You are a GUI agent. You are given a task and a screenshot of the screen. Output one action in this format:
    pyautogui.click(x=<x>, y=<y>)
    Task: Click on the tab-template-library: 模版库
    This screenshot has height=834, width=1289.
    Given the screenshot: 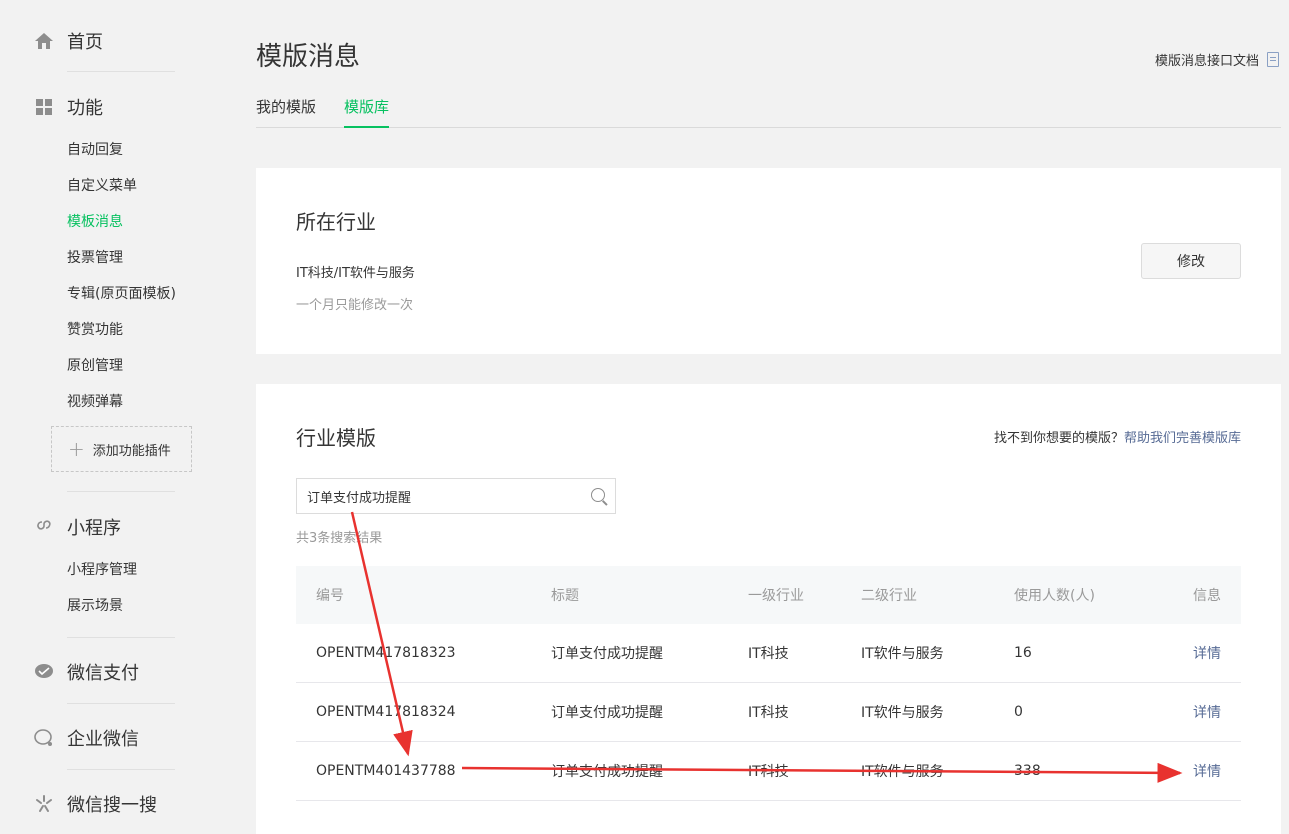 What is the action you would take?
    pyautogui.click(x=367, y=112)
    